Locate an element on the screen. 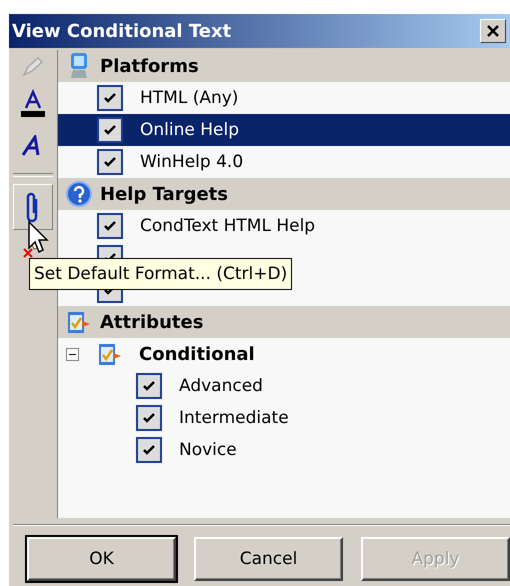 Image resolution: width=510 pixels, height=586 pixels. item-label: WinHelp 4.0 is located at coordinates (191, 162).